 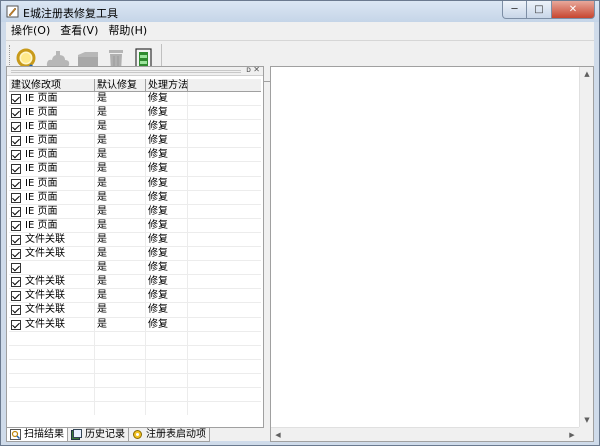 I want to click on column-header-item: 建议修改项, so click(x=52, y=85).